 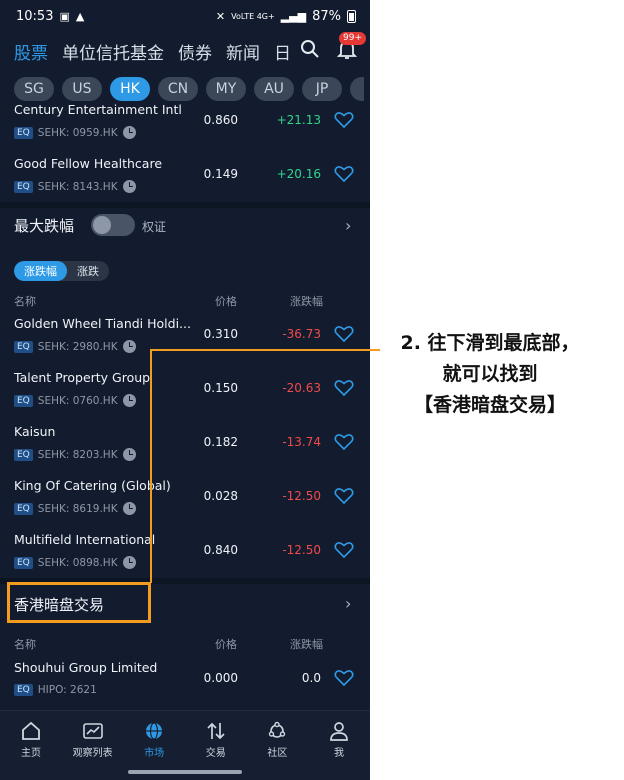 I want to click on nav-item: 交易, so click(x=216, y=740).